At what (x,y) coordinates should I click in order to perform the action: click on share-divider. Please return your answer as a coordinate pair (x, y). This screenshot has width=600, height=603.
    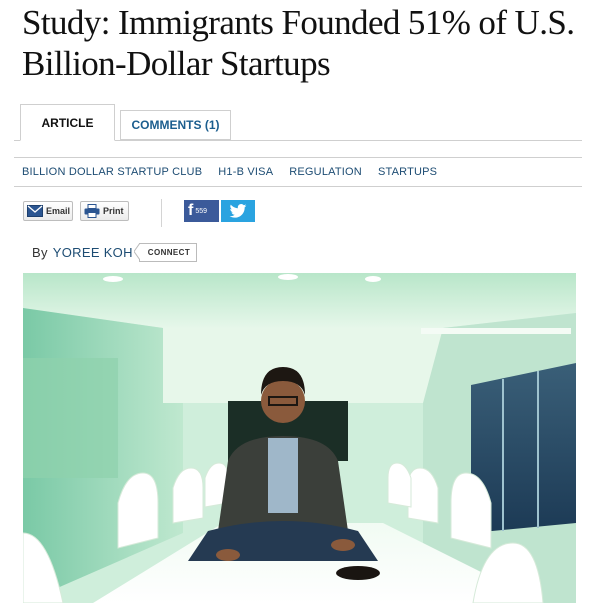
    Looking at the image, I should click on (161, 213).